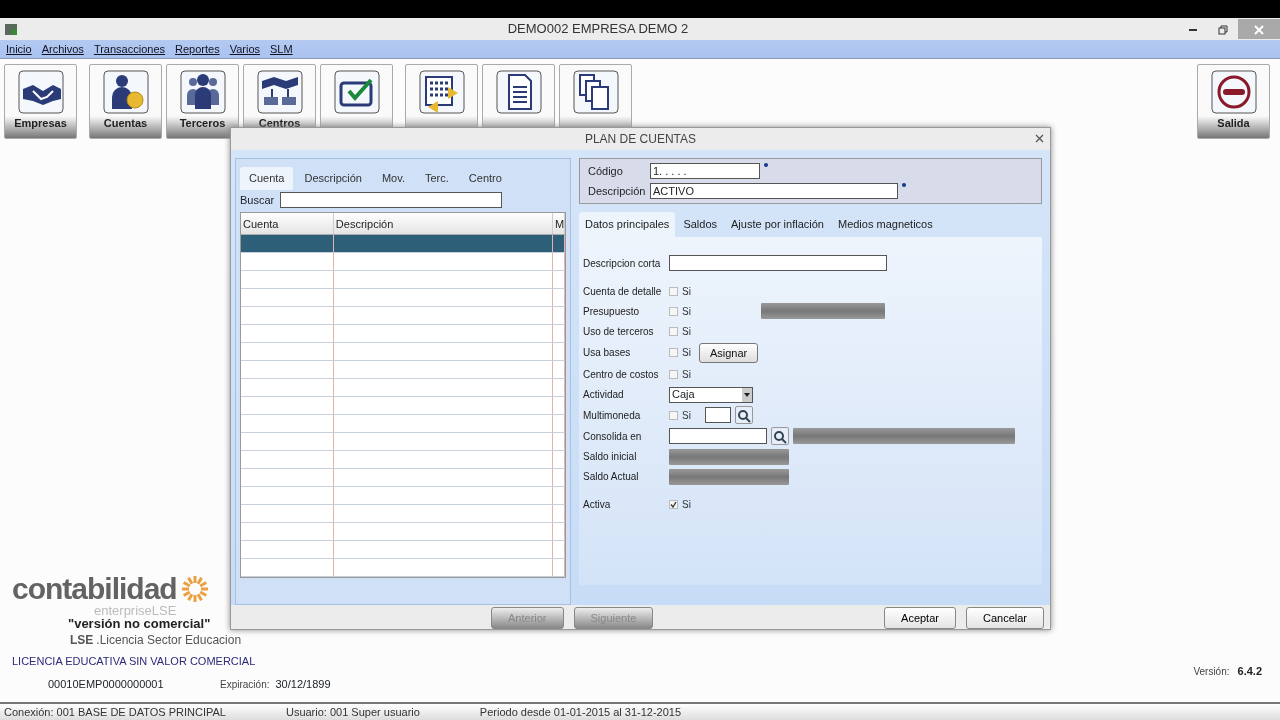 The width and height of the screenshot is (1280, 720). I want to click on window-title: DEMO002 EMPRESA DEMO 2, so click(598, 29).